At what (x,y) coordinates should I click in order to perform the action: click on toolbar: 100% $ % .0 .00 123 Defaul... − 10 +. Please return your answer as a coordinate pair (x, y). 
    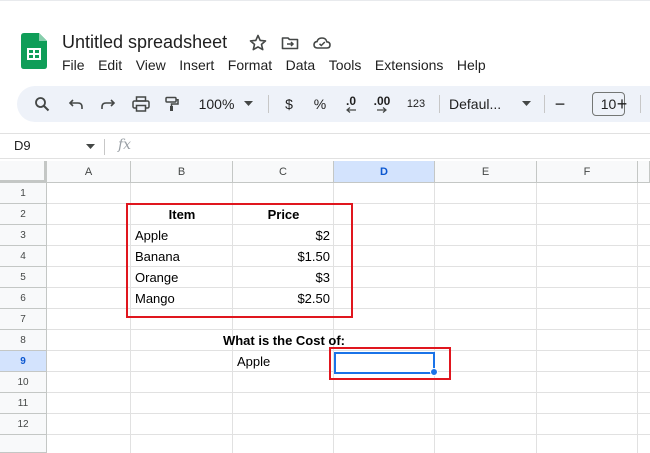
    Looking at the image, I should click on (333, 104).